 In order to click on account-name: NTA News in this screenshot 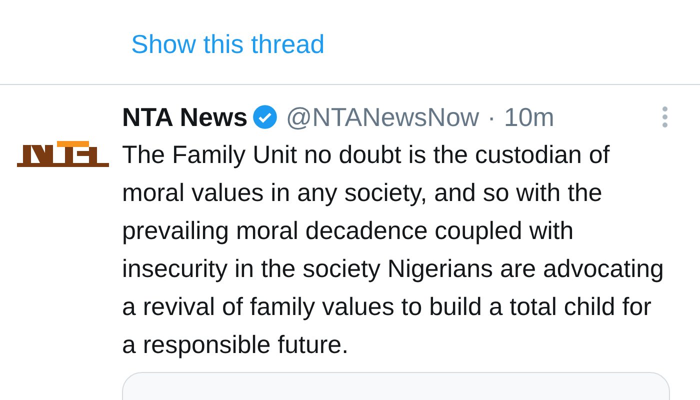, I will do `click(185, 117)`.